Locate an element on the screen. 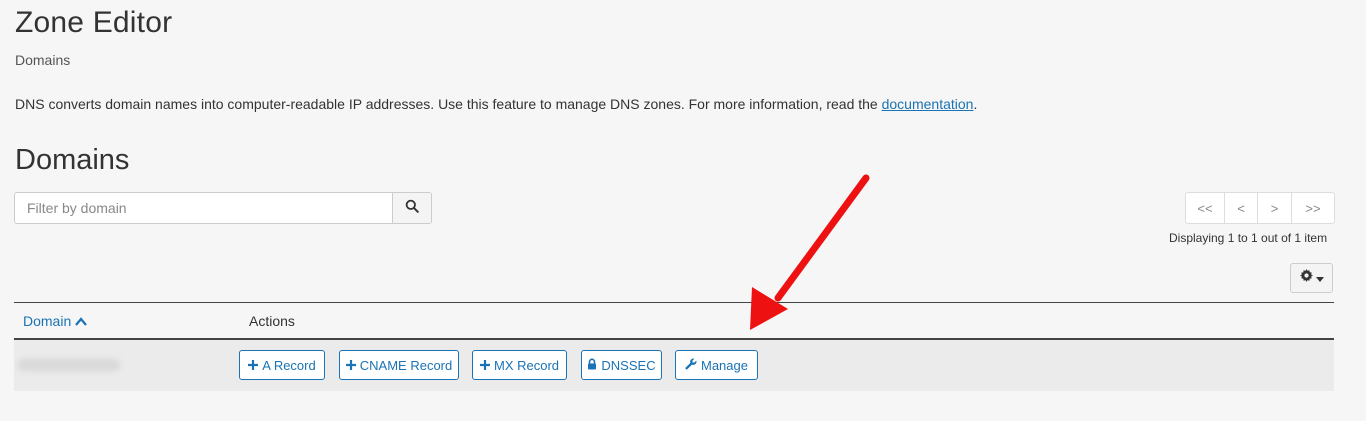 This screenshot has width=1366, height=421. add-cname-record-button: CNAME Record is located at coordinates (399, 365).